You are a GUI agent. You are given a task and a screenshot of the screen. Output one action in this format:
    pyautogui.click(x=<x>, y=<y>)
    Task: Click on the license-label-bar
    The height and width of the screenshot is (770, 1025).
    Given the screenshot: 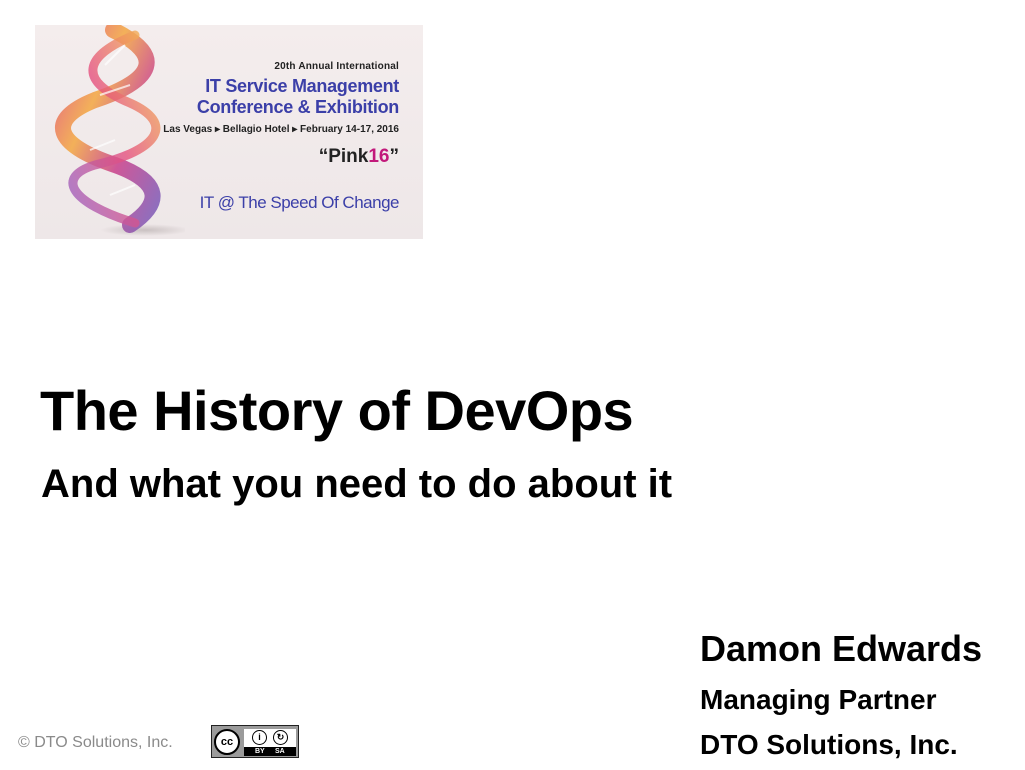 What is the action you would take?
    pyautogui.click(x=270, y=751)
    